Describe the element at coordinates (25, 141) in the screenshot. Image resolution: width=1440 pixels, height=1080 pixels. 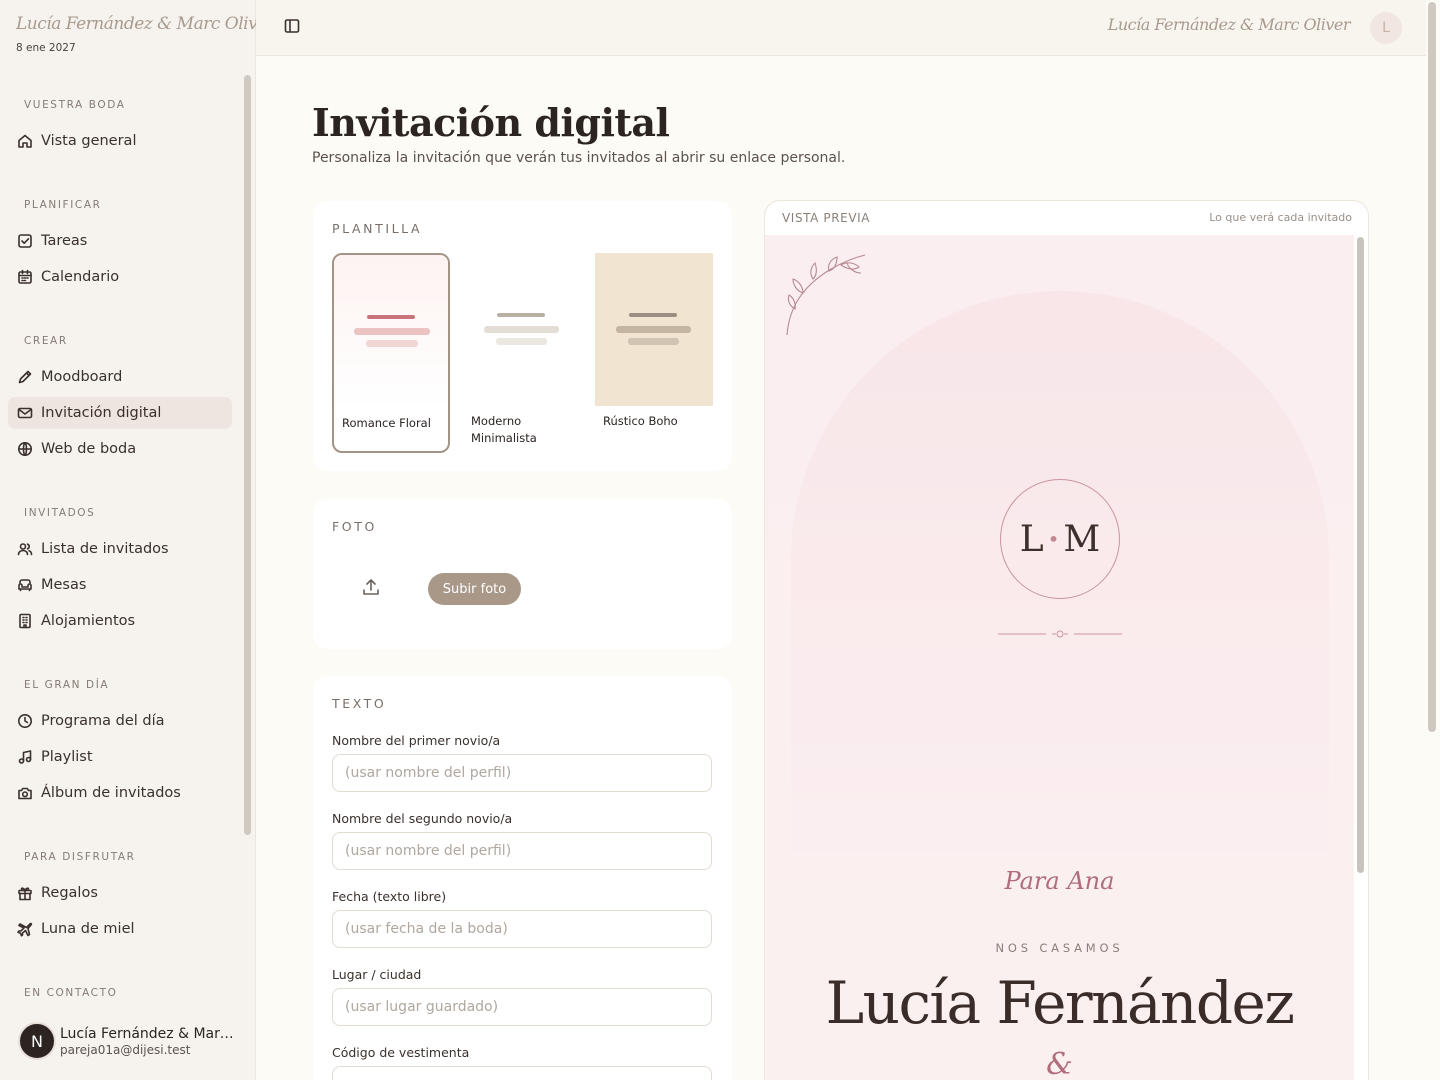
I see `home-icon` at that location.